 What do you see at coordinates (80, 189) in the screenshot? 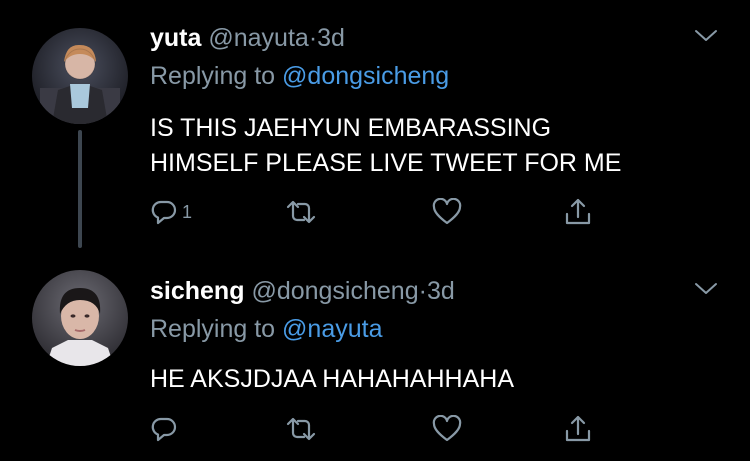
I see `thread-connector` at bounding box center [80, 189].